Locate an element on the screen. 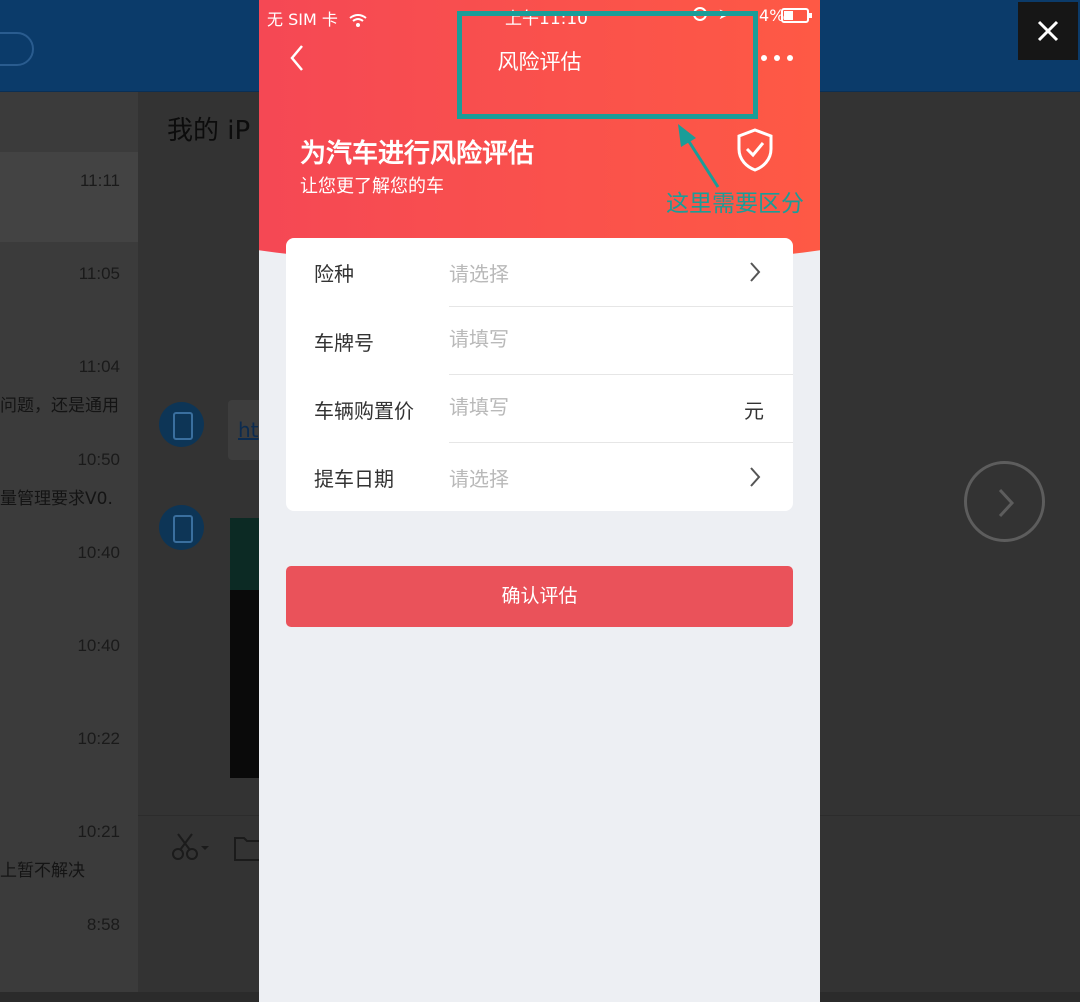  next-image-button is located at coordinates (1004, 501).